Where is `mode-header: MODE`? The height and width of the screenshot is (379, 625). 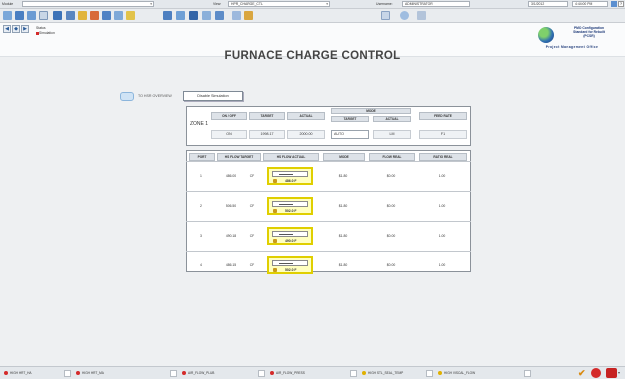
mode-header: MODE is located at coordinates (344, 157).